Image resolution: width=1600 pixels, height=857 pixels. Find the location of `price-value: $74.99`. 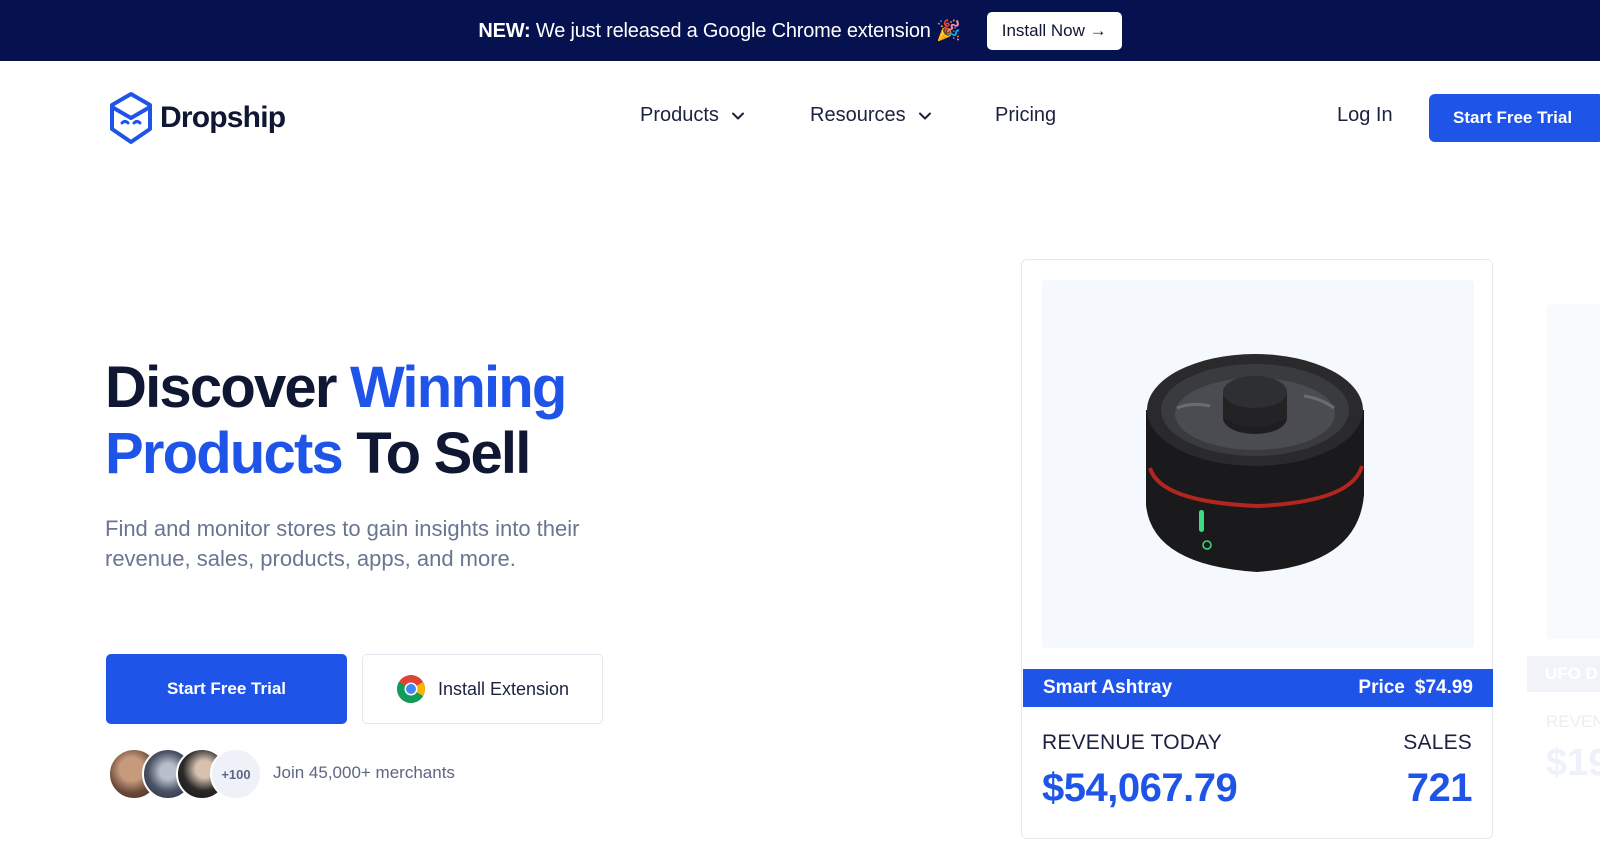

price-value: $74.99 is located at coordinates (1443, 687).